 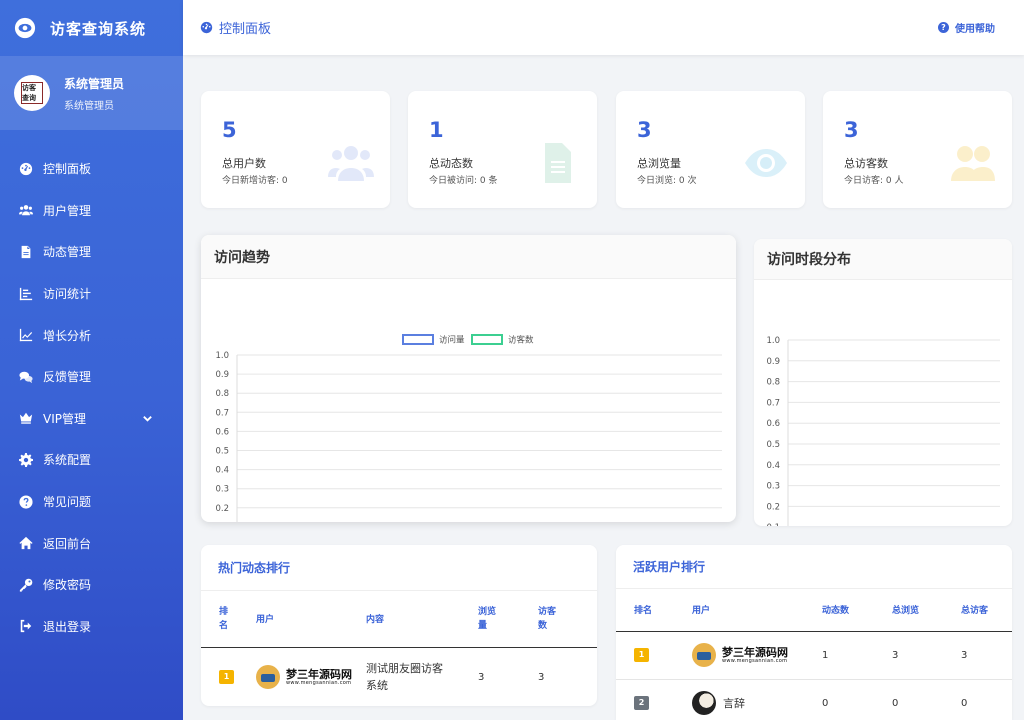 What do you see at coordinates (67, 377) in the screenshot?
I see `sidebar-item-label: 反馈管理` at bounding box center [67, 377].